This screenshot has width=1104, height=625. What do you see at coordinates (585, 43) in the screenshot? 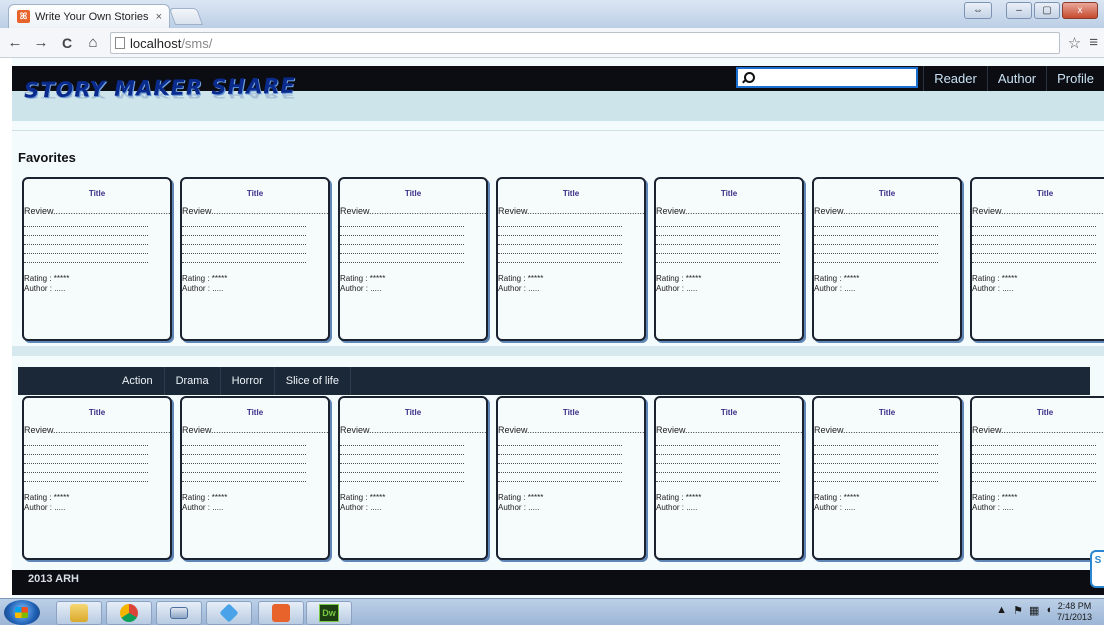
I see `address-bar: localhost/sms/` at bounding box center [585, 43].